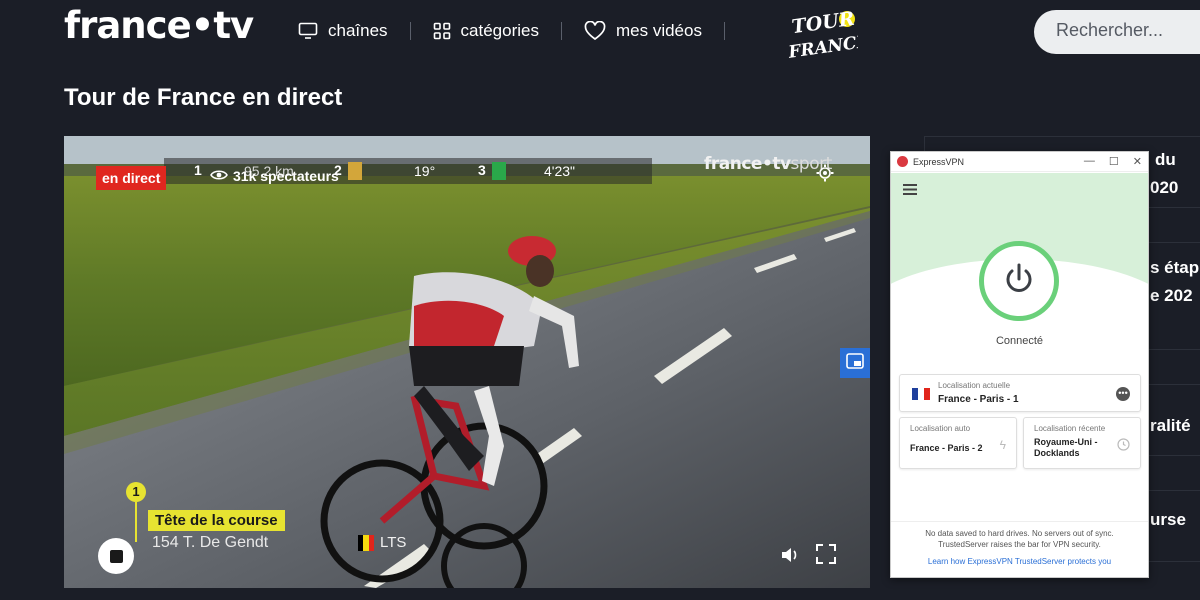 Image resolution: width=1200 pixels, height=600 pixels. I want to click on vpn-titlebar: ExpressVPN — ☐ ✕, so click(1019, 162).